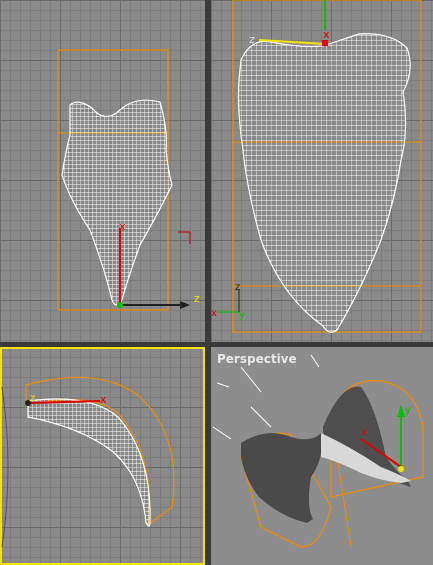 This screenshot has width=433, height=565. Describe the element at coordinates (237, 287) in the screenshot. I see `svg-text: z` at that location.